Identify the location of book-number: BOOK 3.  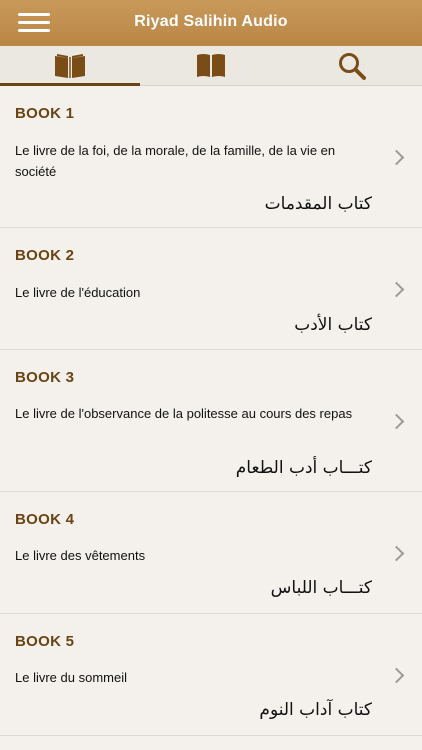
(45, 377).